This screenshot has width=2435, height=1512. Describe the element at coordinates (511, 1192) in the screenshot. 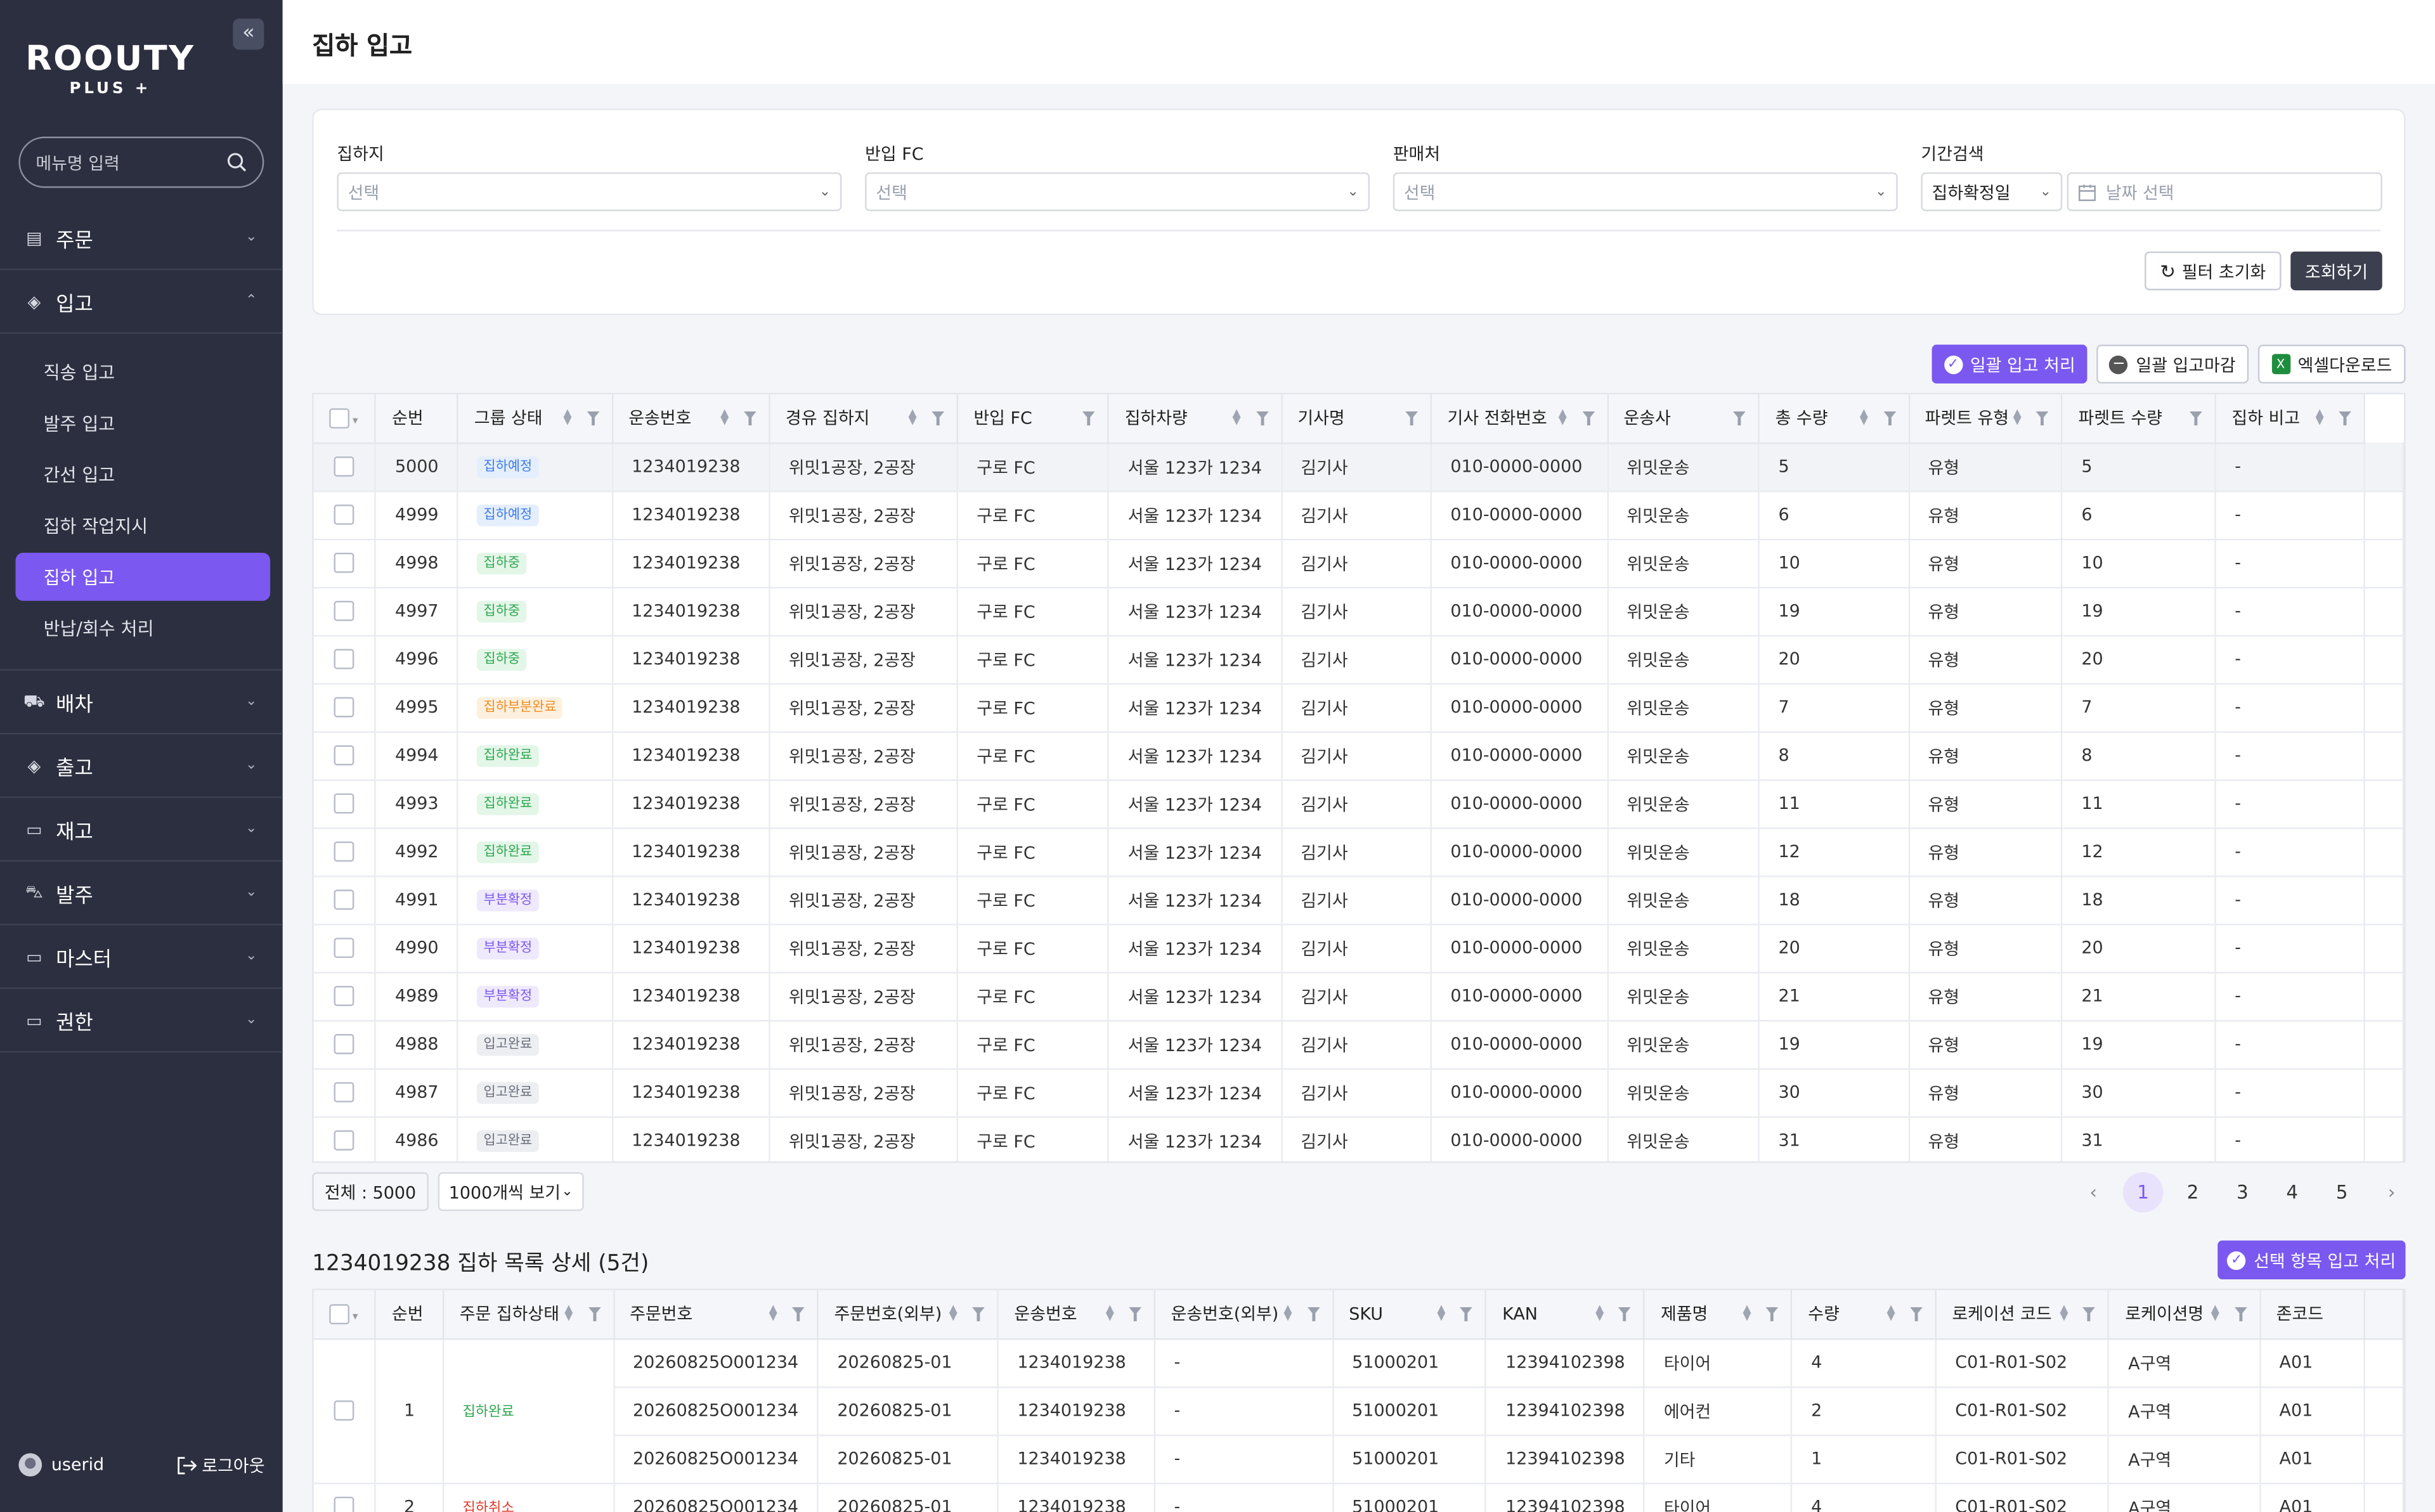

I see `page-size-select: 1000개씩 보기 ⌄` at that location.